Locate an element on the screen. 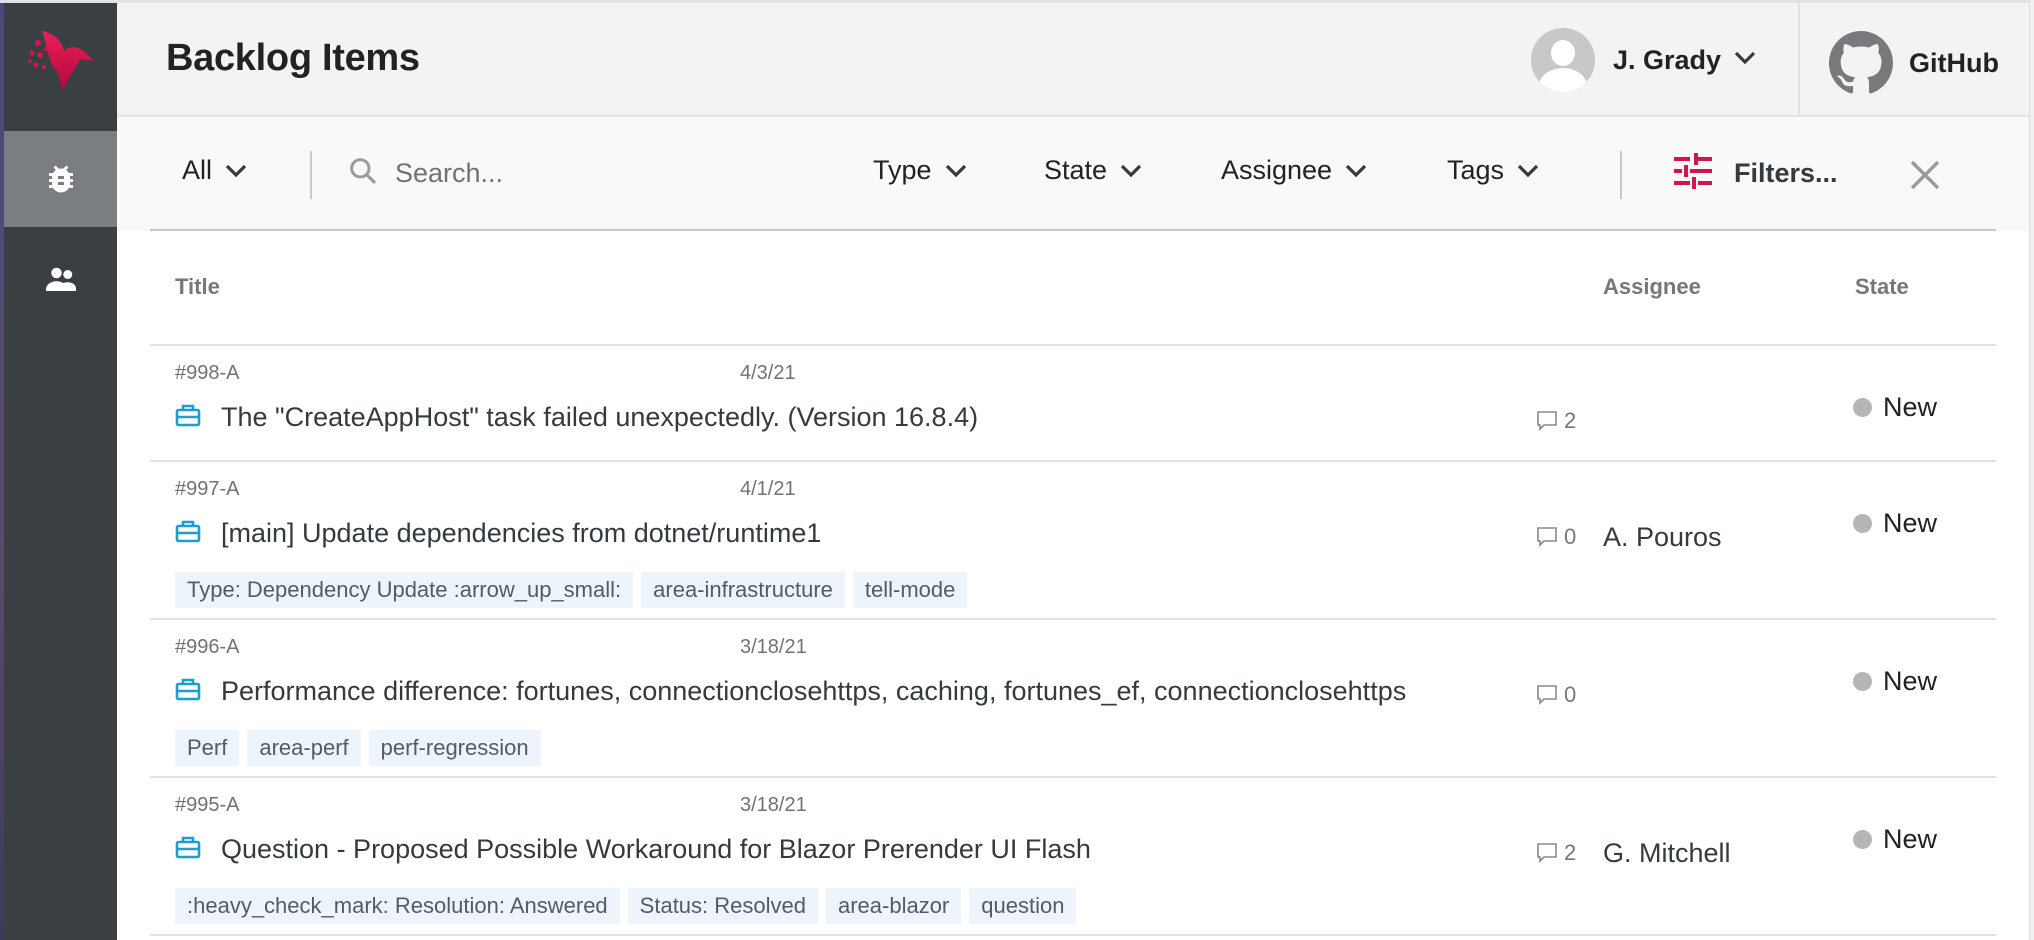  sidebar-item-backlog is located at coordinates (60, 179).